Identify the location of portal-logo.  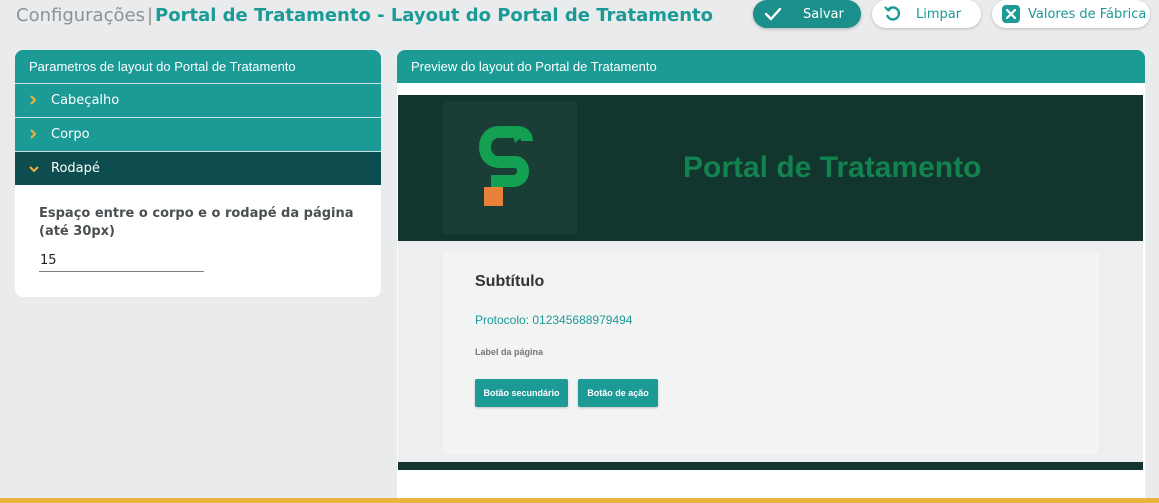
(510, 167).